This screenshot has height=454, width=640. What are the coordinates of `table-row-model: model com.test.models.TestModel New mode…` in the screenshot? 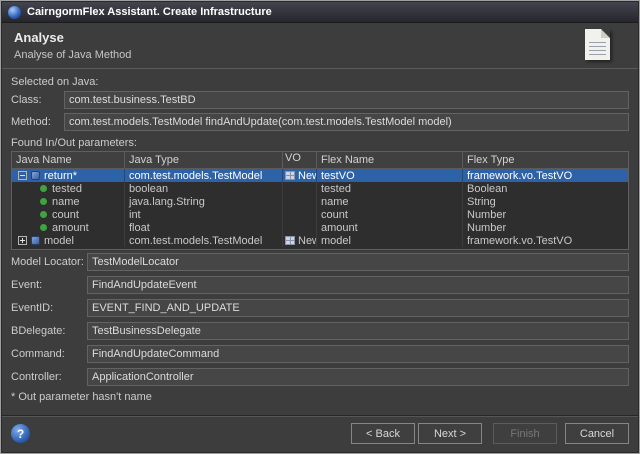 It's located at (320, 240).